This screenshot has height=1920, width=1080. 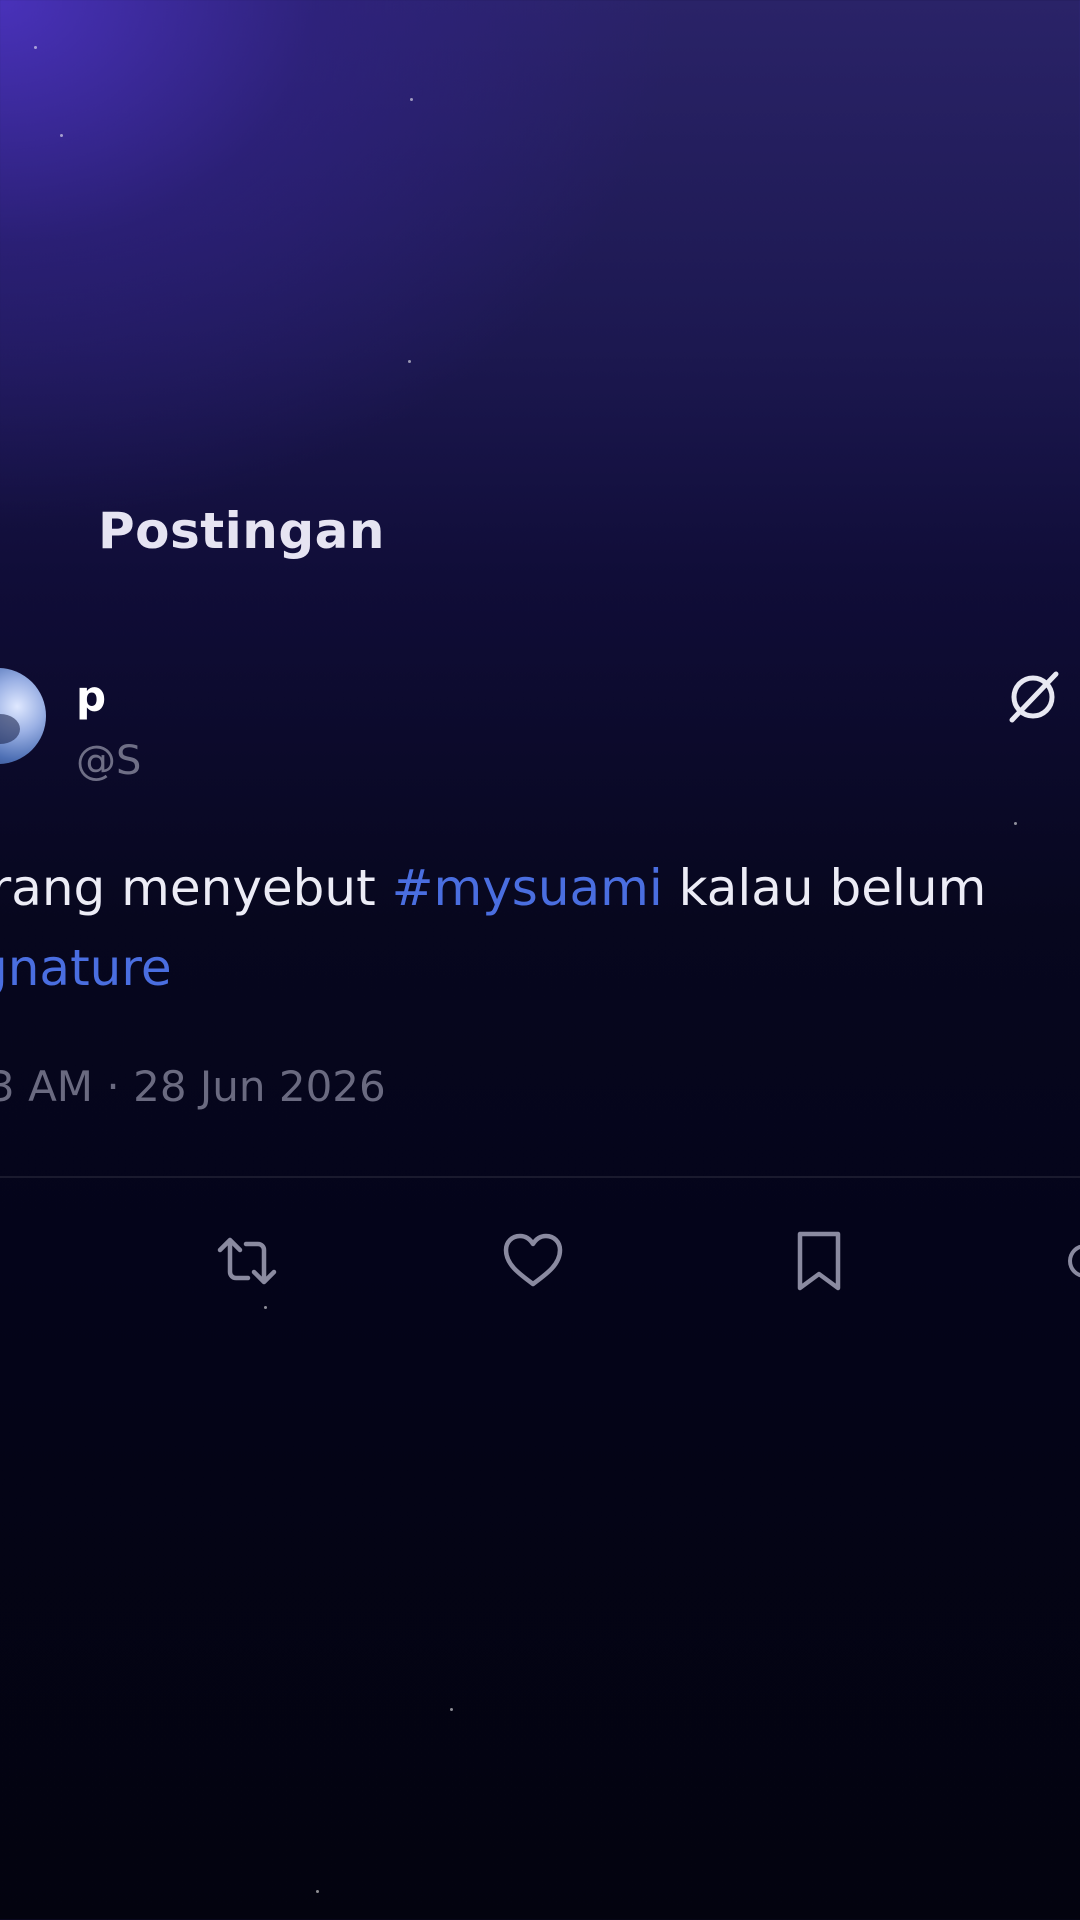 What do you see at coordinates (108, 761) in the screenshot?
I see `user-handle: @S` at bounding box center [108, 761].